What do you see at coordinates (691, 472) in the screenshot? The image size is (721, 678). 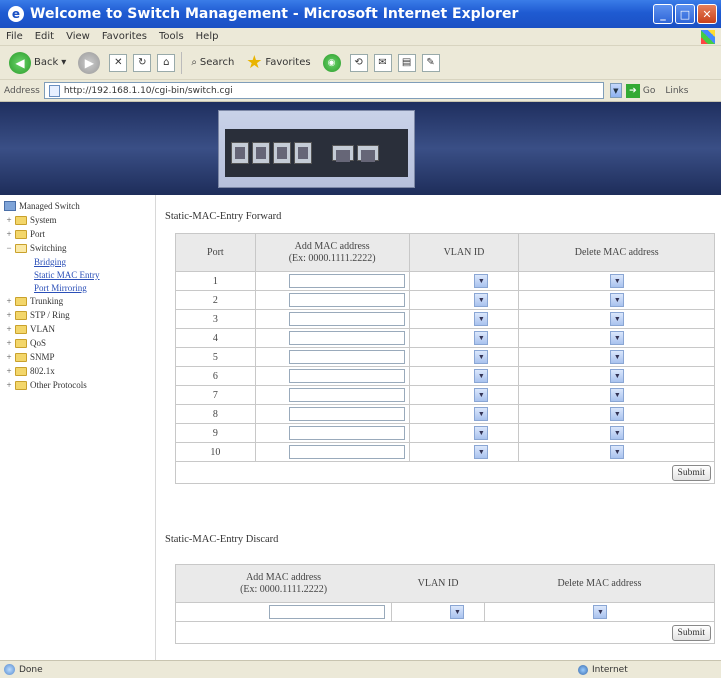 I see `forward-submit-button: Submit` at bounding box center [691, 472].